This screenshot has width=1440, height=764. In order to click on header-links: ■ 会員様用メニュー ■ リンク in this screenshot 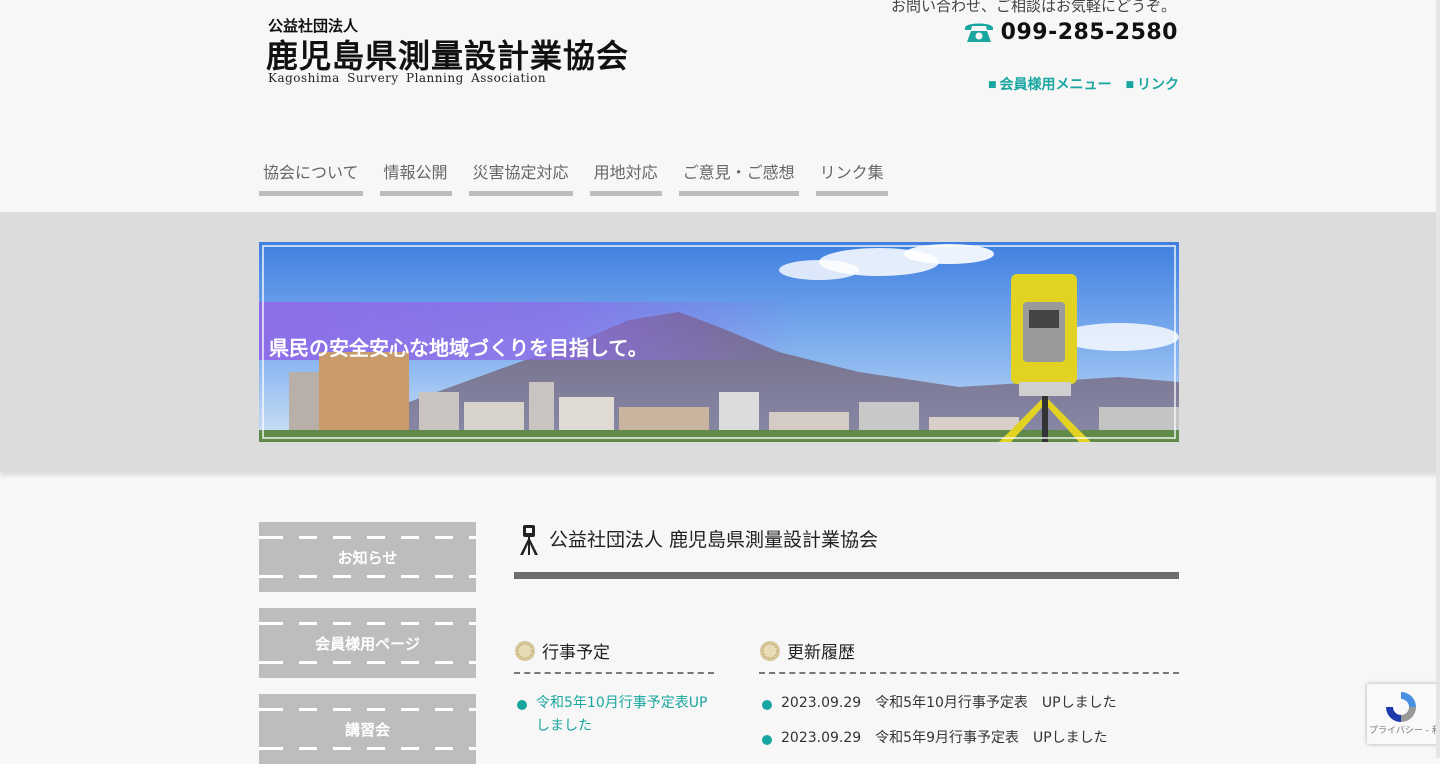, I will do `click(1083, 84)`.